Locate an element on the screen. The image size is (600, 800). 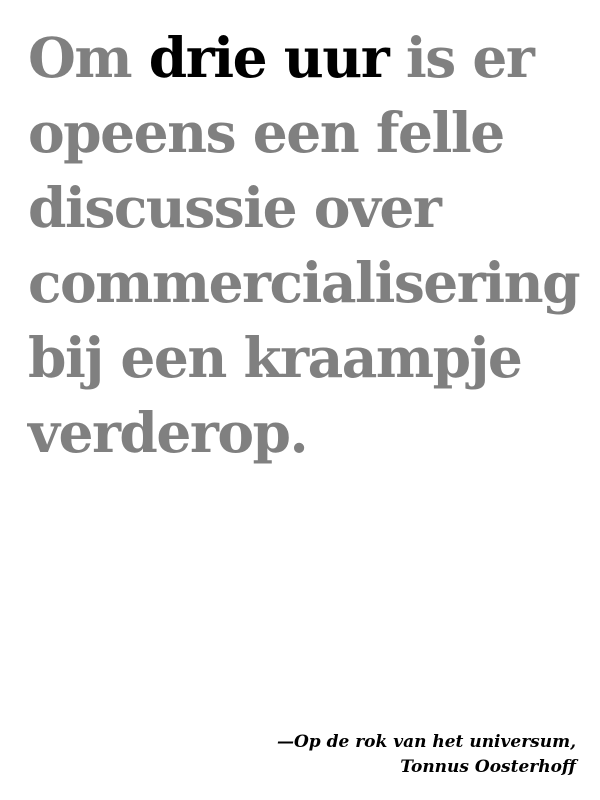
quote-line-1-start: Om is located at coordinates (88, 57).